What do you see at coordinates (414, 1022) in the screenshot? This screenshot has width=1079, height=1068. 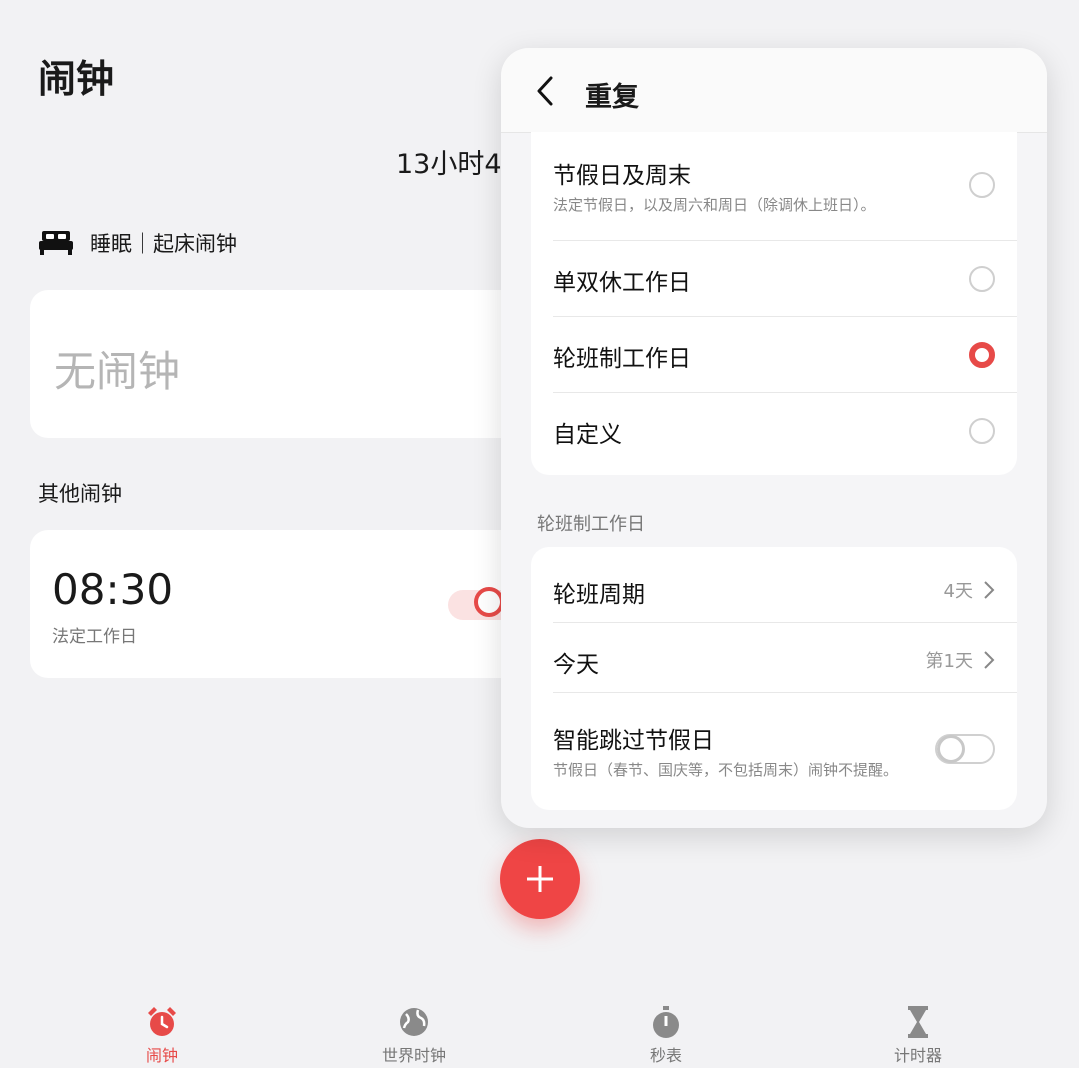 I see `globe-icon` at bounding box center [414, 1022].